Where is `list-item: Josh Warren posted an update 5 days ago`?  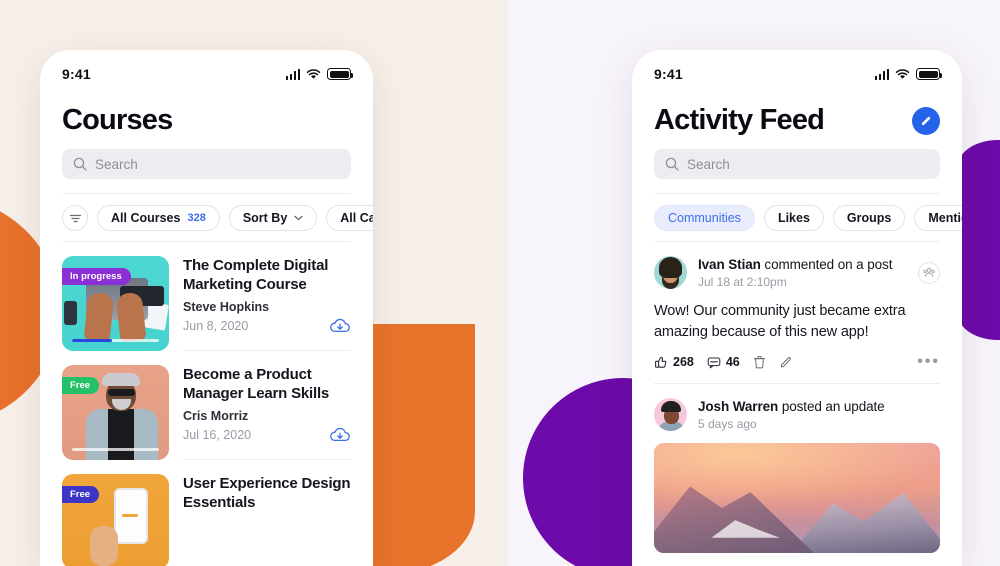 list-item: Josh Warren posted an update 5 days ago is located at coordinates (797, 469).